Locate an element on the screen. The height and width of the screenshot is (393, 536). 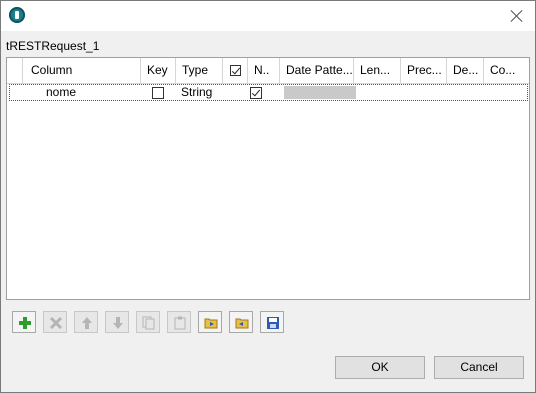
add-button is located at coordinates (24, 322).